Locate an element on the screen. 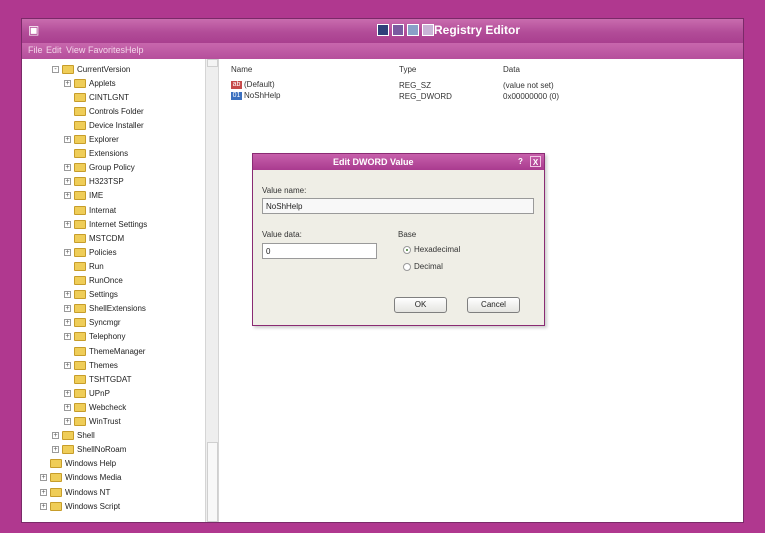  tree-item-label: Windows Help is located at coordinates (91, 464).